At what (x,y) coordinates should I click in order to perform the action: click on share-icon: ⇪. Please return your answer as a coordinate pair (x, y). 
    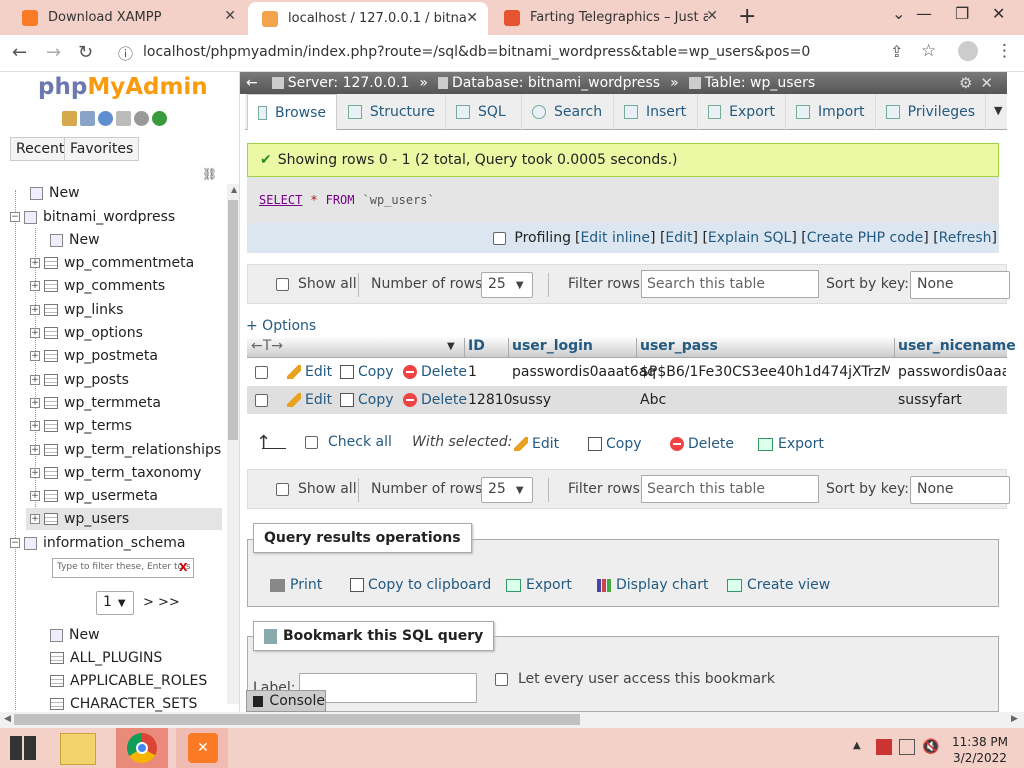
    Looking at the image, I should click on (896, 51).